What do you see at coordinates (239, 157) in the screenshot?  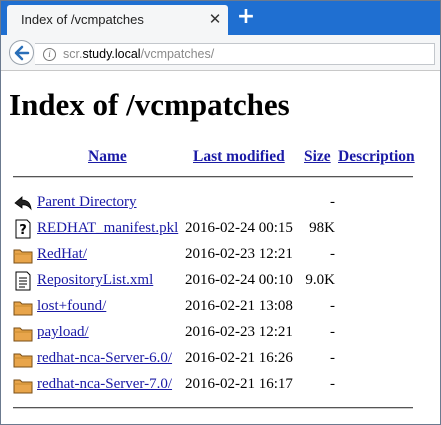 I see `column-header-last-modified: Last modified` at bounding box center [239, 157].